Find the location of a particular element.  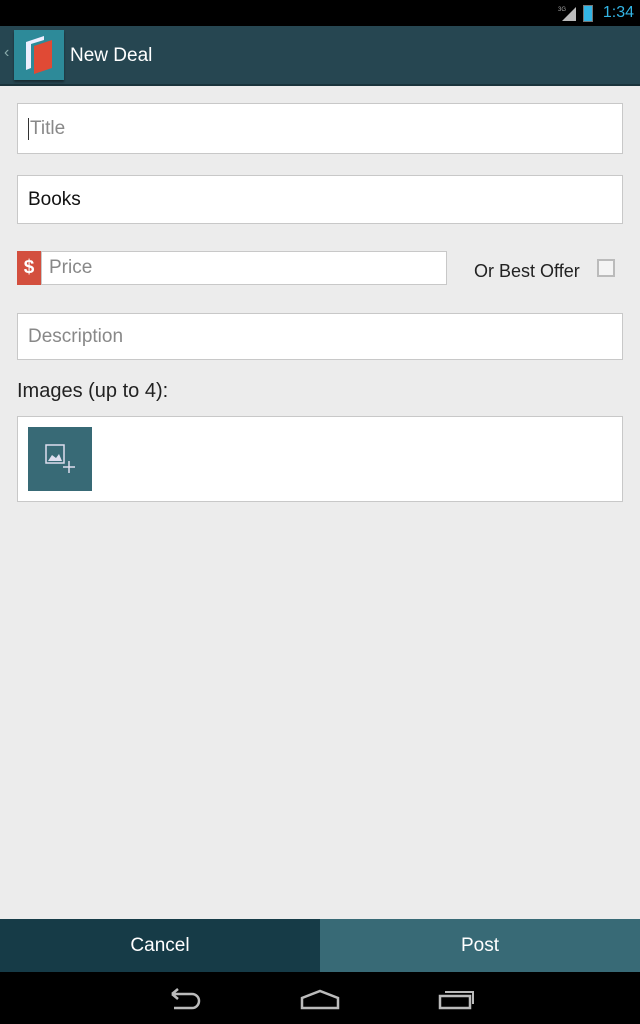

app-logo-icon is located at coordinates (39, 55).